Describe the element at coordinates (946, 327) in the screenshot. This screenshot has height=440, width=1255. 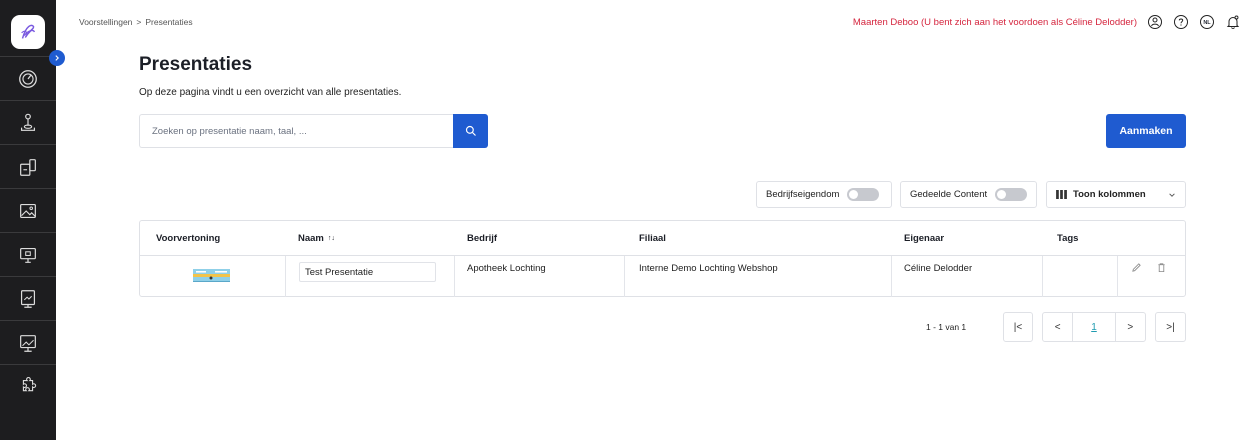
I see `pagination-summary: 1 - 1 van 1` at that location.